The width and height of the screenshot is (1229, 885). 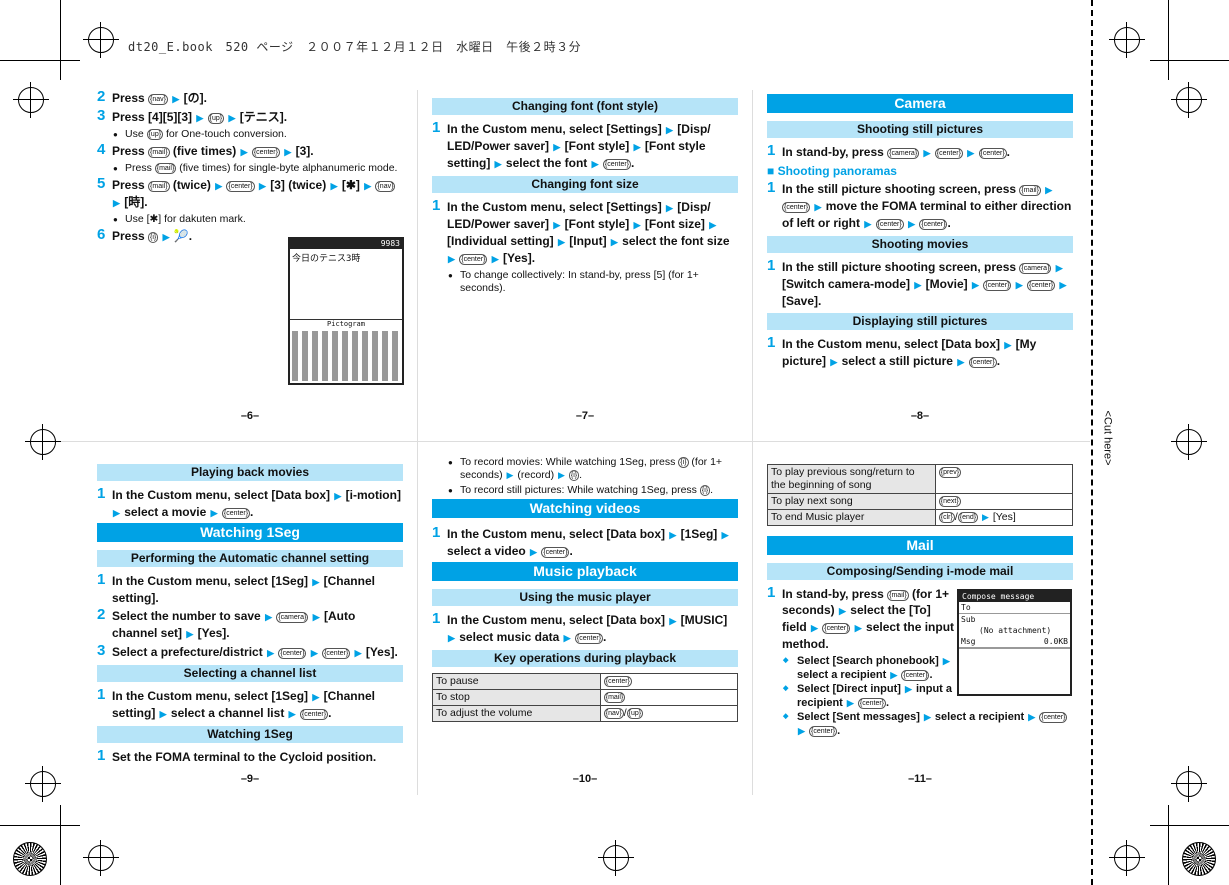 I want to click on step-number: 3, so click(x=101, y=115).